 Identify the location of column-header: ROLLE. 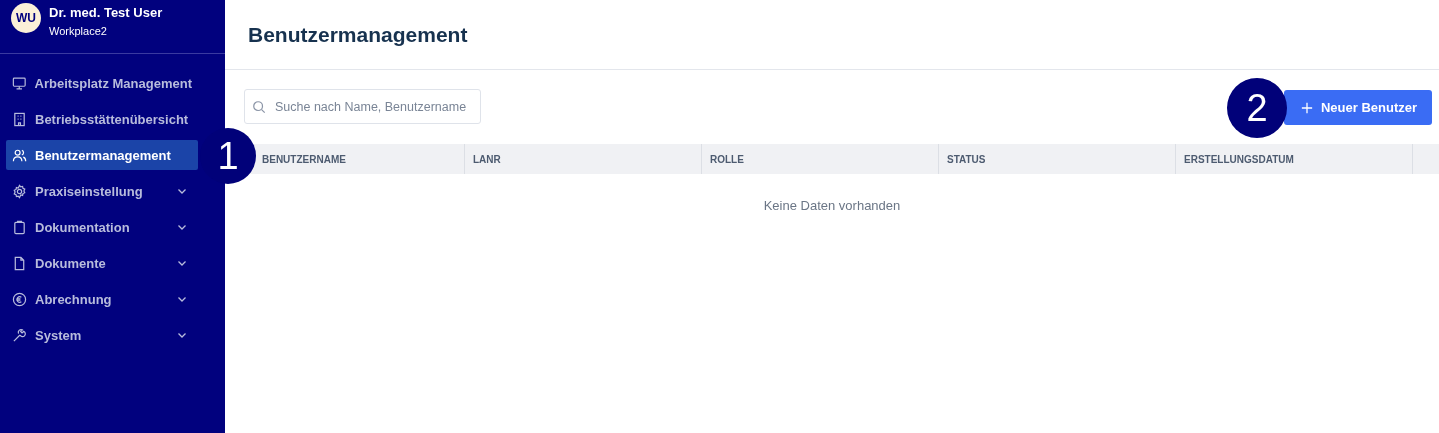
(727, 159).